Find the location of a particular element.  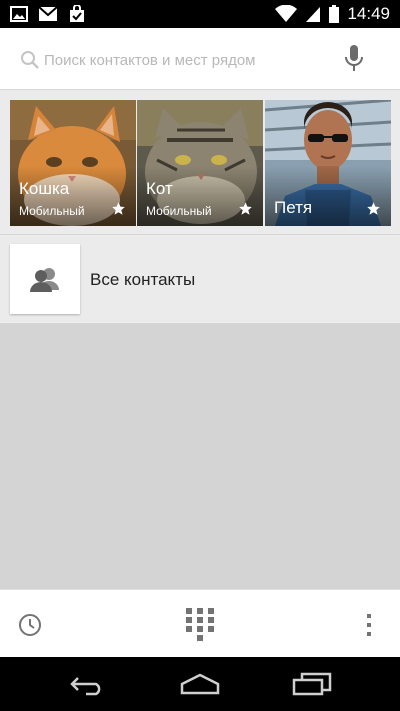

microphone-icon is located at coordinates (354, 59).